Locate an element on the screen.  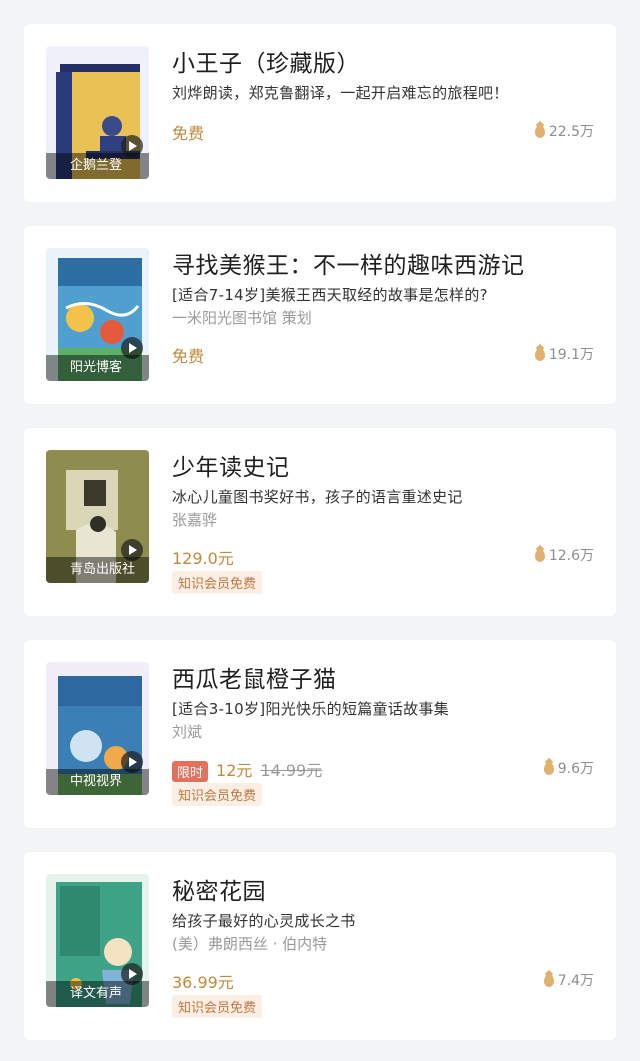
price-row: 限时 12元 14.99元 is located at coordinates (247, 769).